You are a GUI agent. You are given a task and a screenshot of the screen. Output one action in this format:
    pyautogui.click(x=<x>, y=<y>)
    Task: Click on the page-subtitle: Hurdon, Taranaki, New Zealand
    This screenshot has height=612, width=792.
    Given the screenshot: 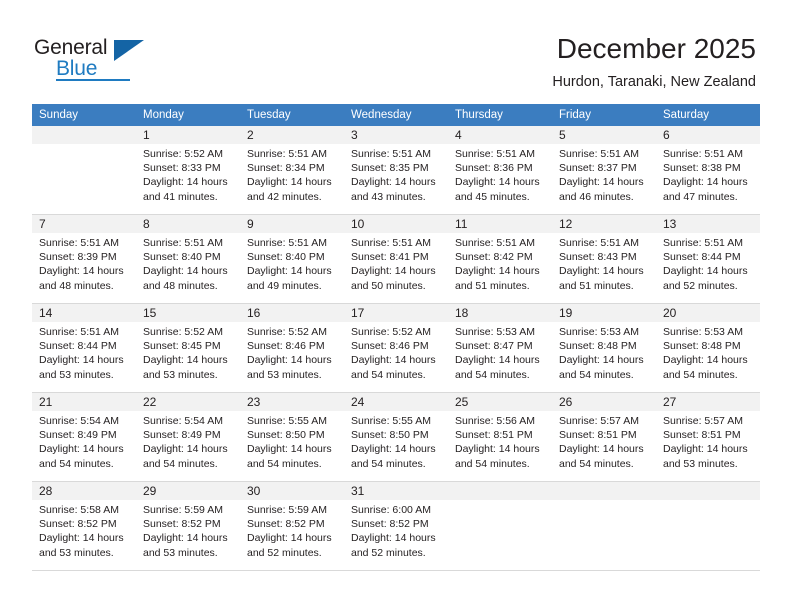 What is the action you would take?
    pyautogui.click(x=654, y=82)
    